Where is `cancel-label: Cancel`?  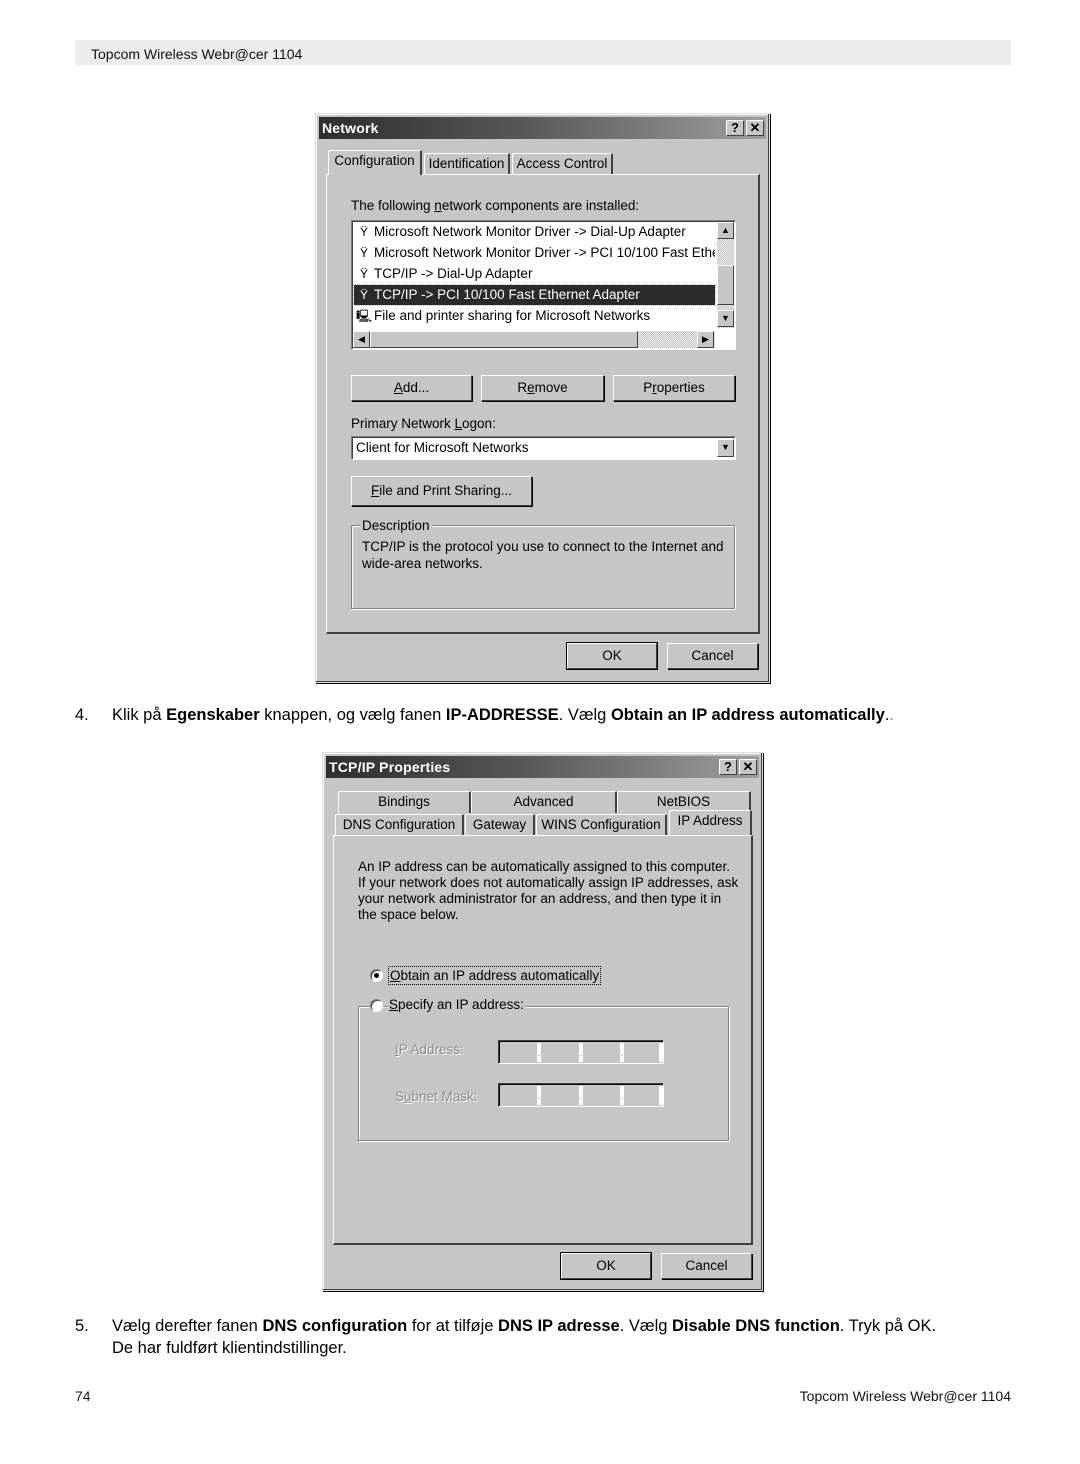
cancel-label: Cancel is located at coordinates (712, 655).